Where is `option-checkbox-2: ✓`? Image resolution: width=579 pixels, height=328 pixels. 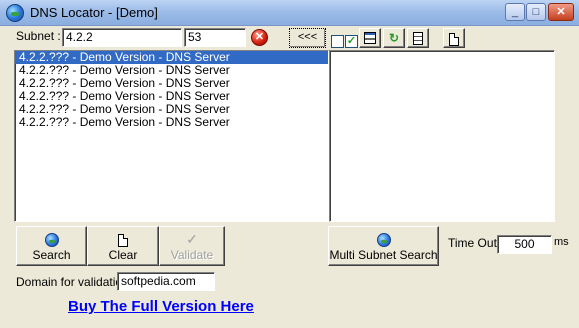
option-checkbox-2: ✓ is located at coordinates (351, 41).